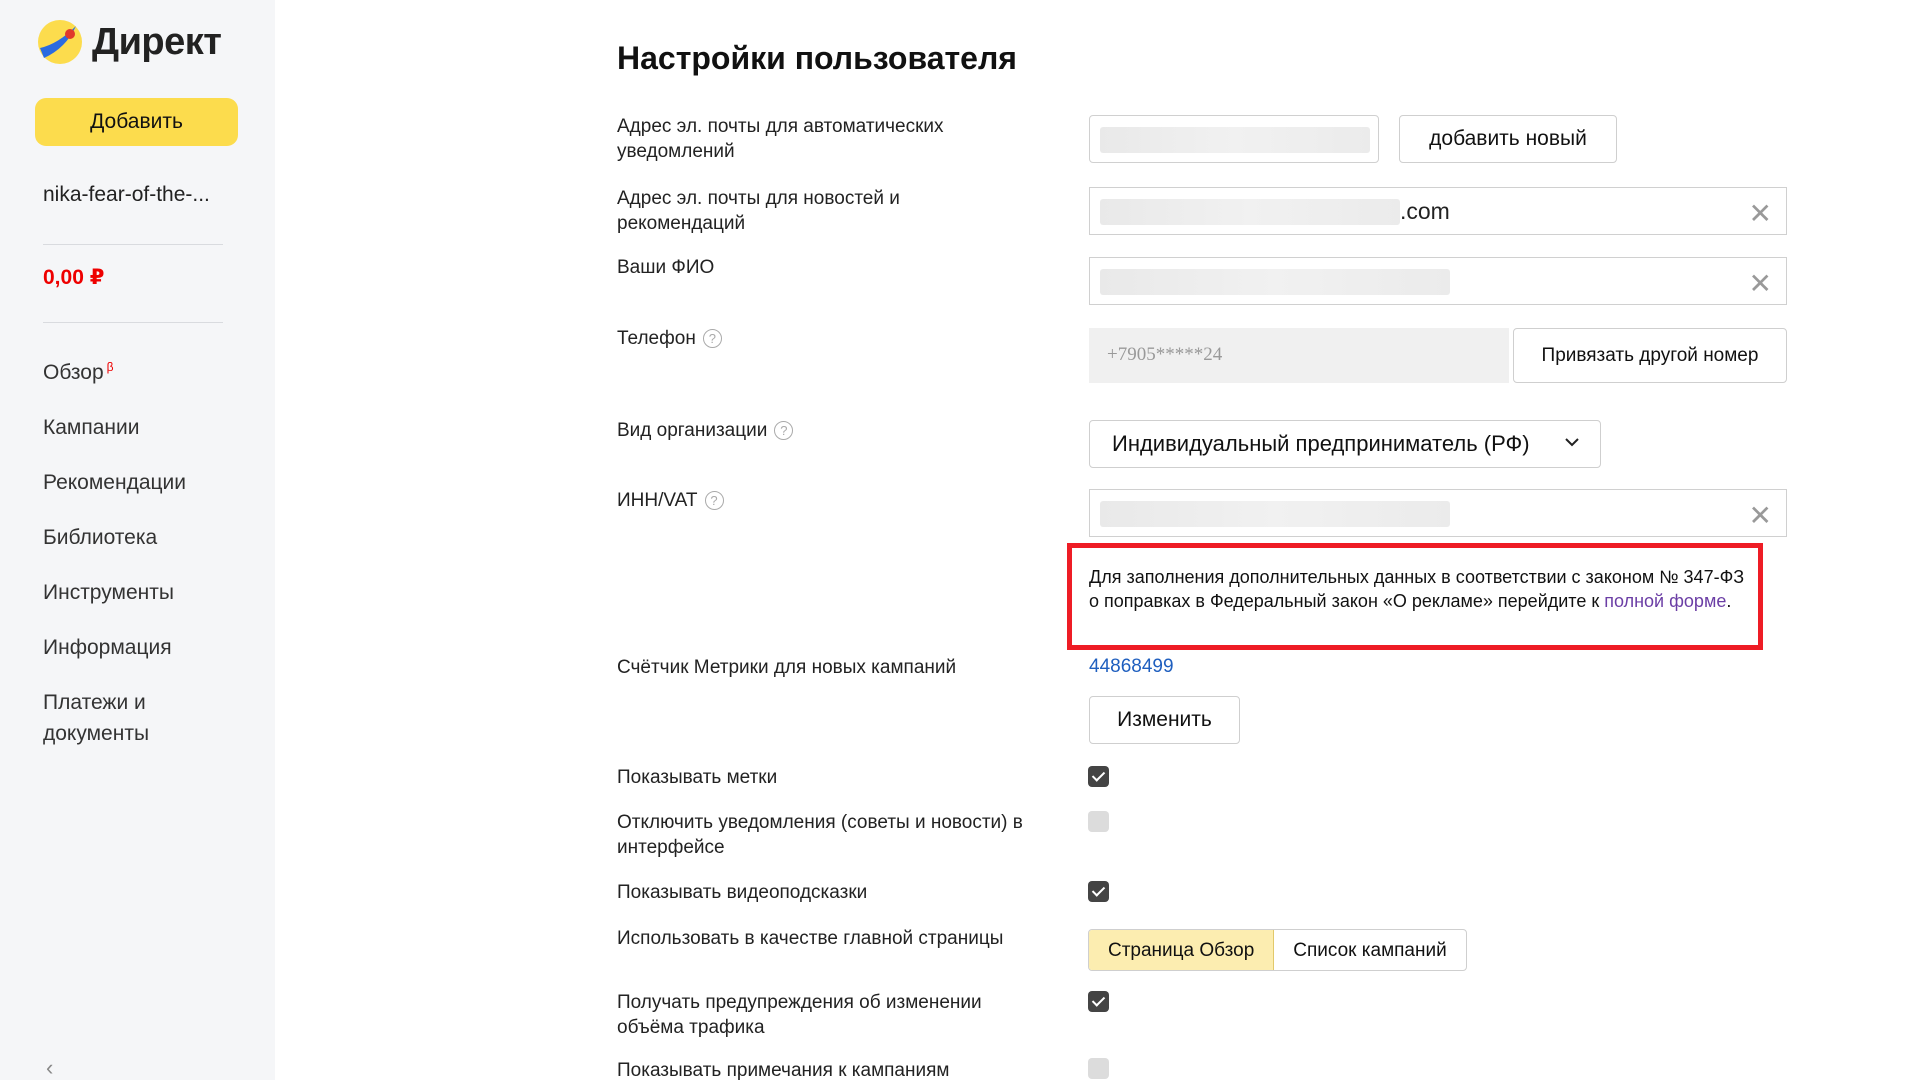  I want to click on logo: Директ, so click(129, 42).